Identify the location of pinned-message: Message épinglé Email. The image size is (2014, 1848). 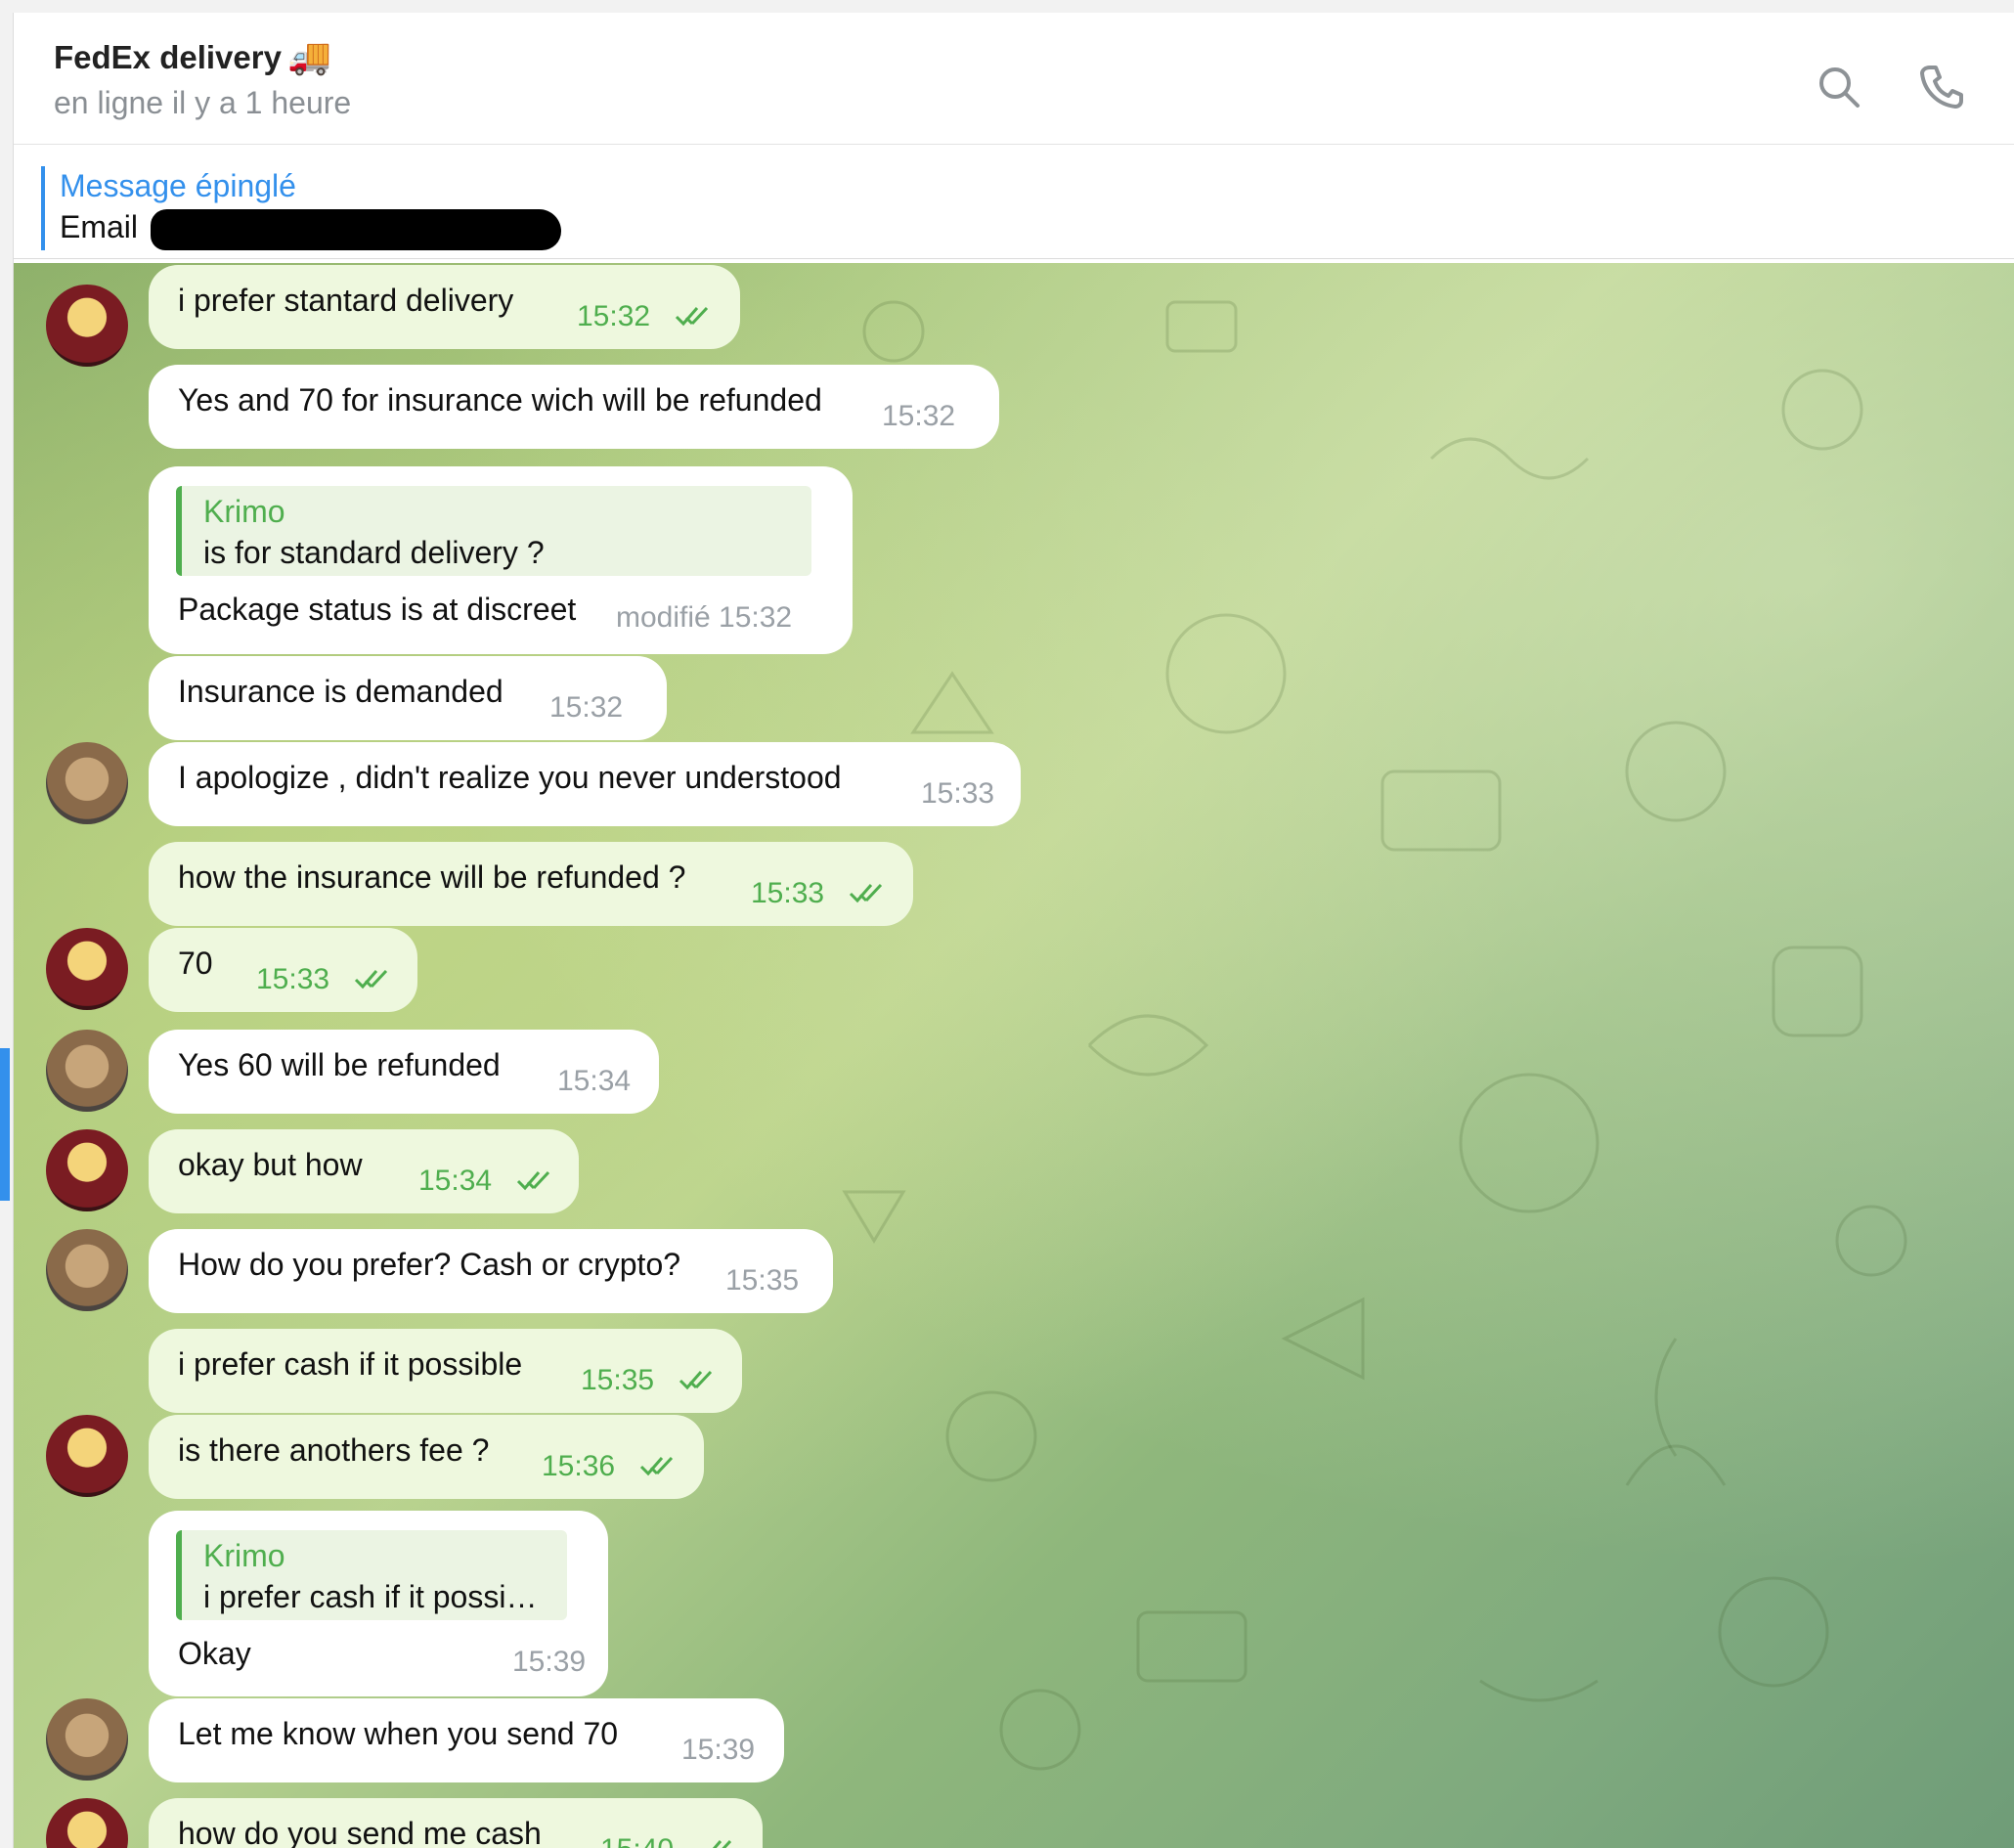
(1014, 202).